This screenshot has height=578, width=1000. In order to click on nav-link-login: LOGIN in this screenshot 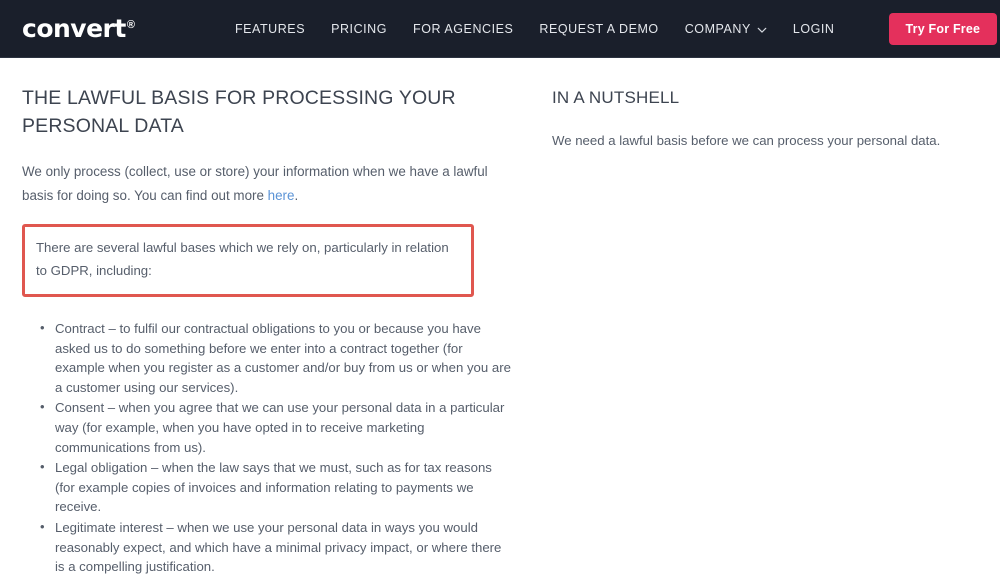, I will do `click(814, 29)`.